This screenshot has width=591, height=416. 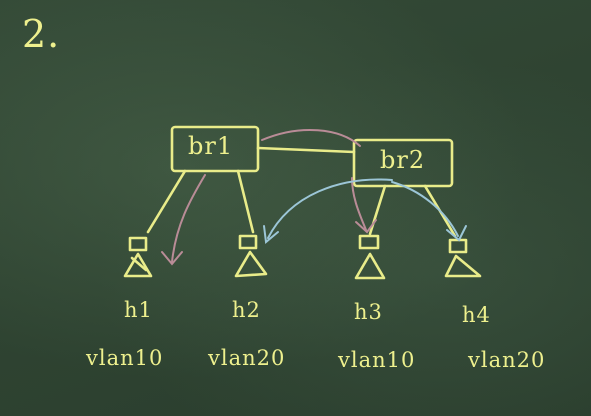 What do you see at coordinates (476, 315) in the screenshot?
I see `host-h4-label: h4` at bounding box center [476, 315].